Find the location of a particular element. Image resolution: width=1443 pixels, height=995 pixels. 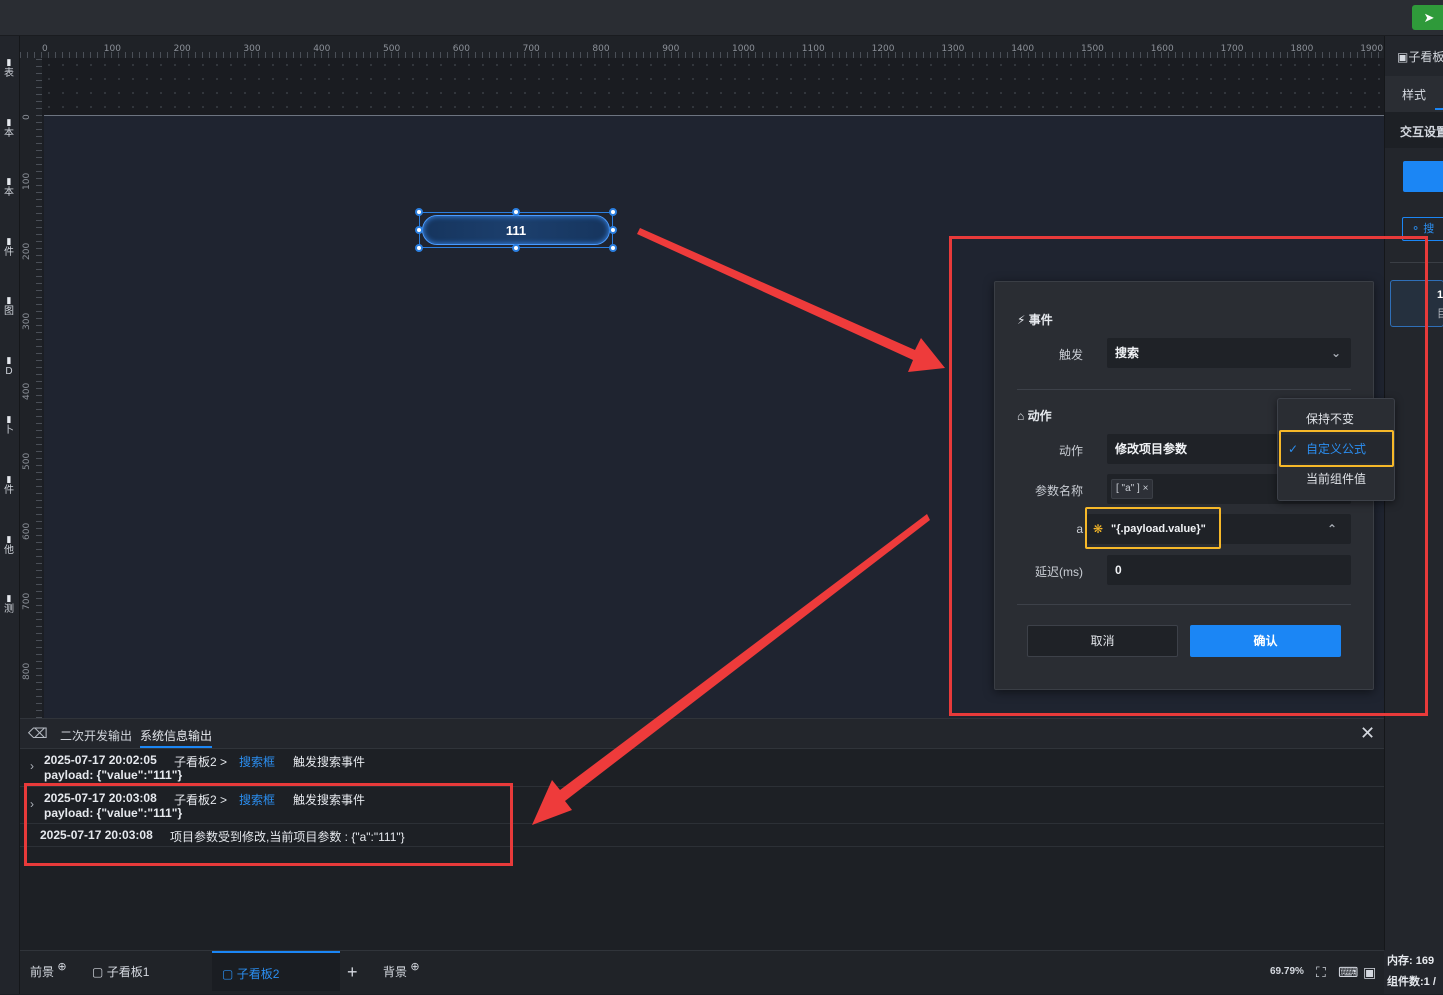

arrow-to-dialog is located at coordinates (791, 300).